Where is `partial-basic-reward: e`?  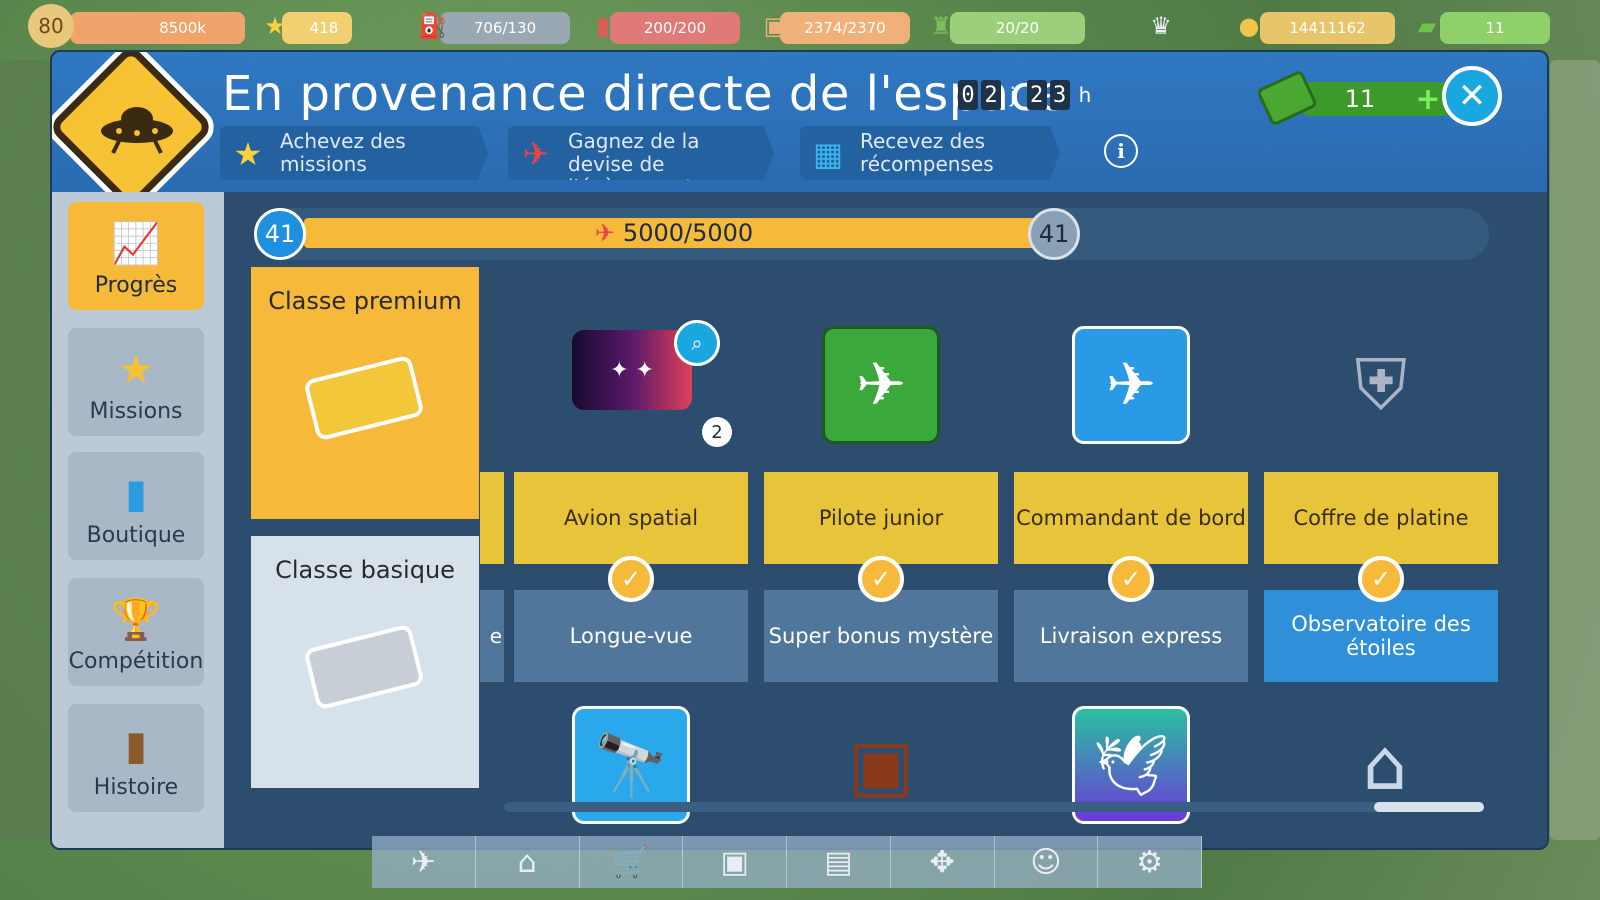
partial-basic-reward: e is located at coordinates (492, 636).